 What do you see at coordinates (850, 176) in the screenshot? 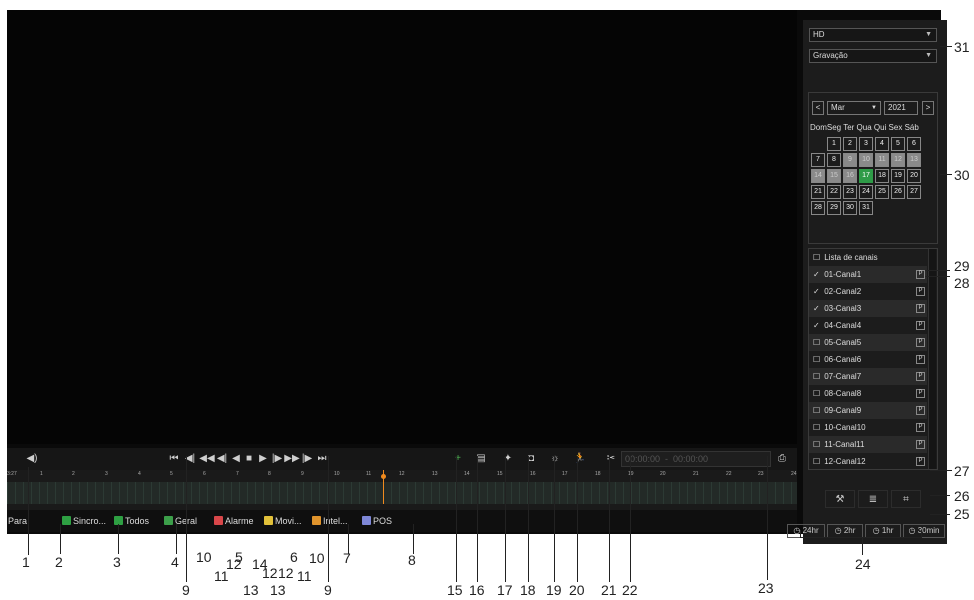
I see `calendar-day: 16` at bounding box center [850, 176].